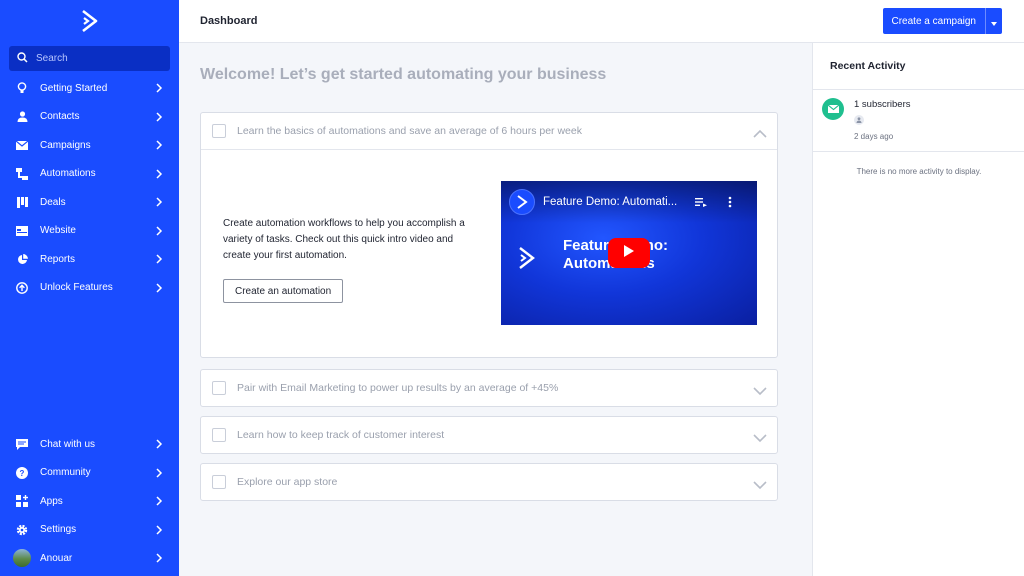 Image resolution: width=1024 pixels, height=576 pixels. Describe the element at coordinates (760, 132) in the screenshot. I see `chevron-up-icon` at that location.